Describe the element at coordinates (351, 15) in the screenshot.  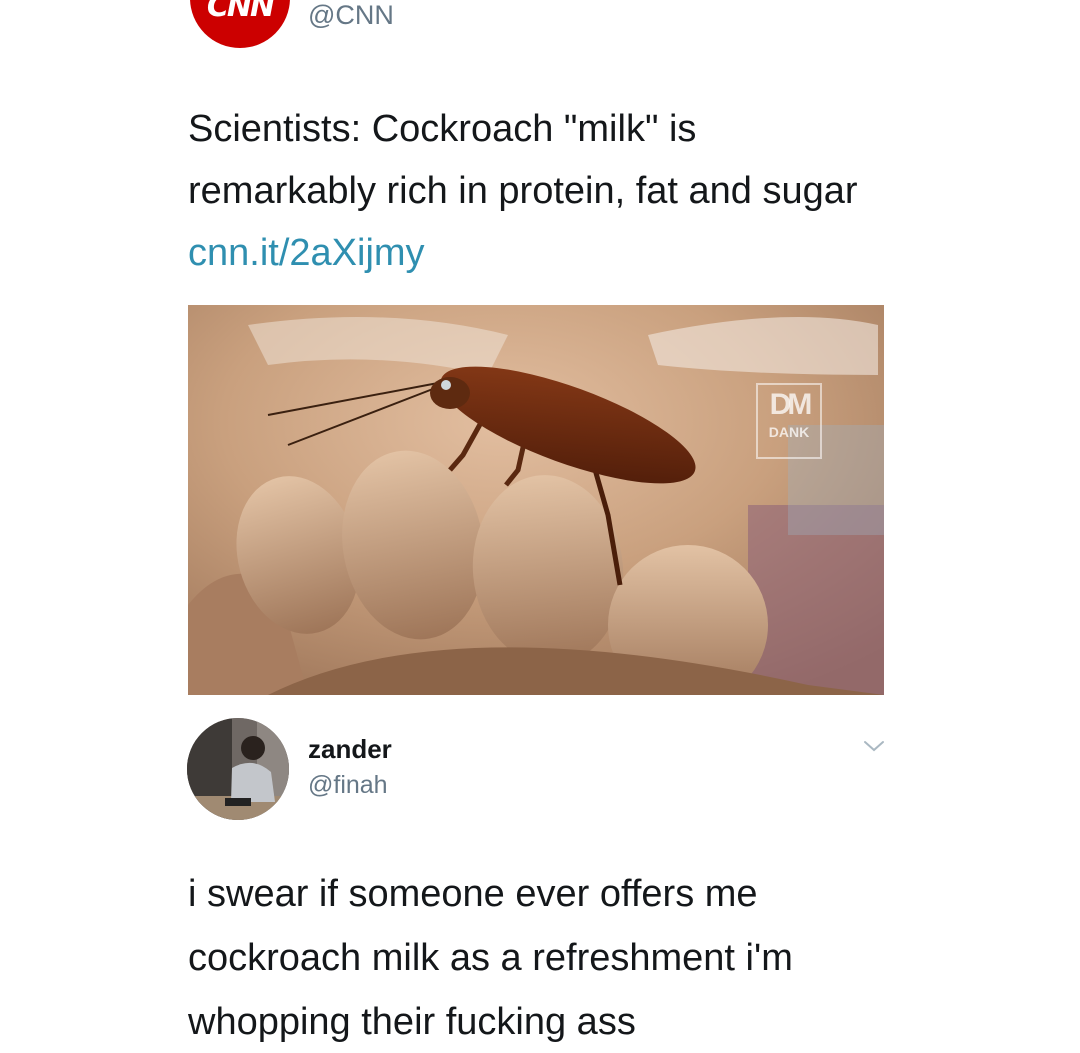
I see `cnn-handle: @CNN` at that location.